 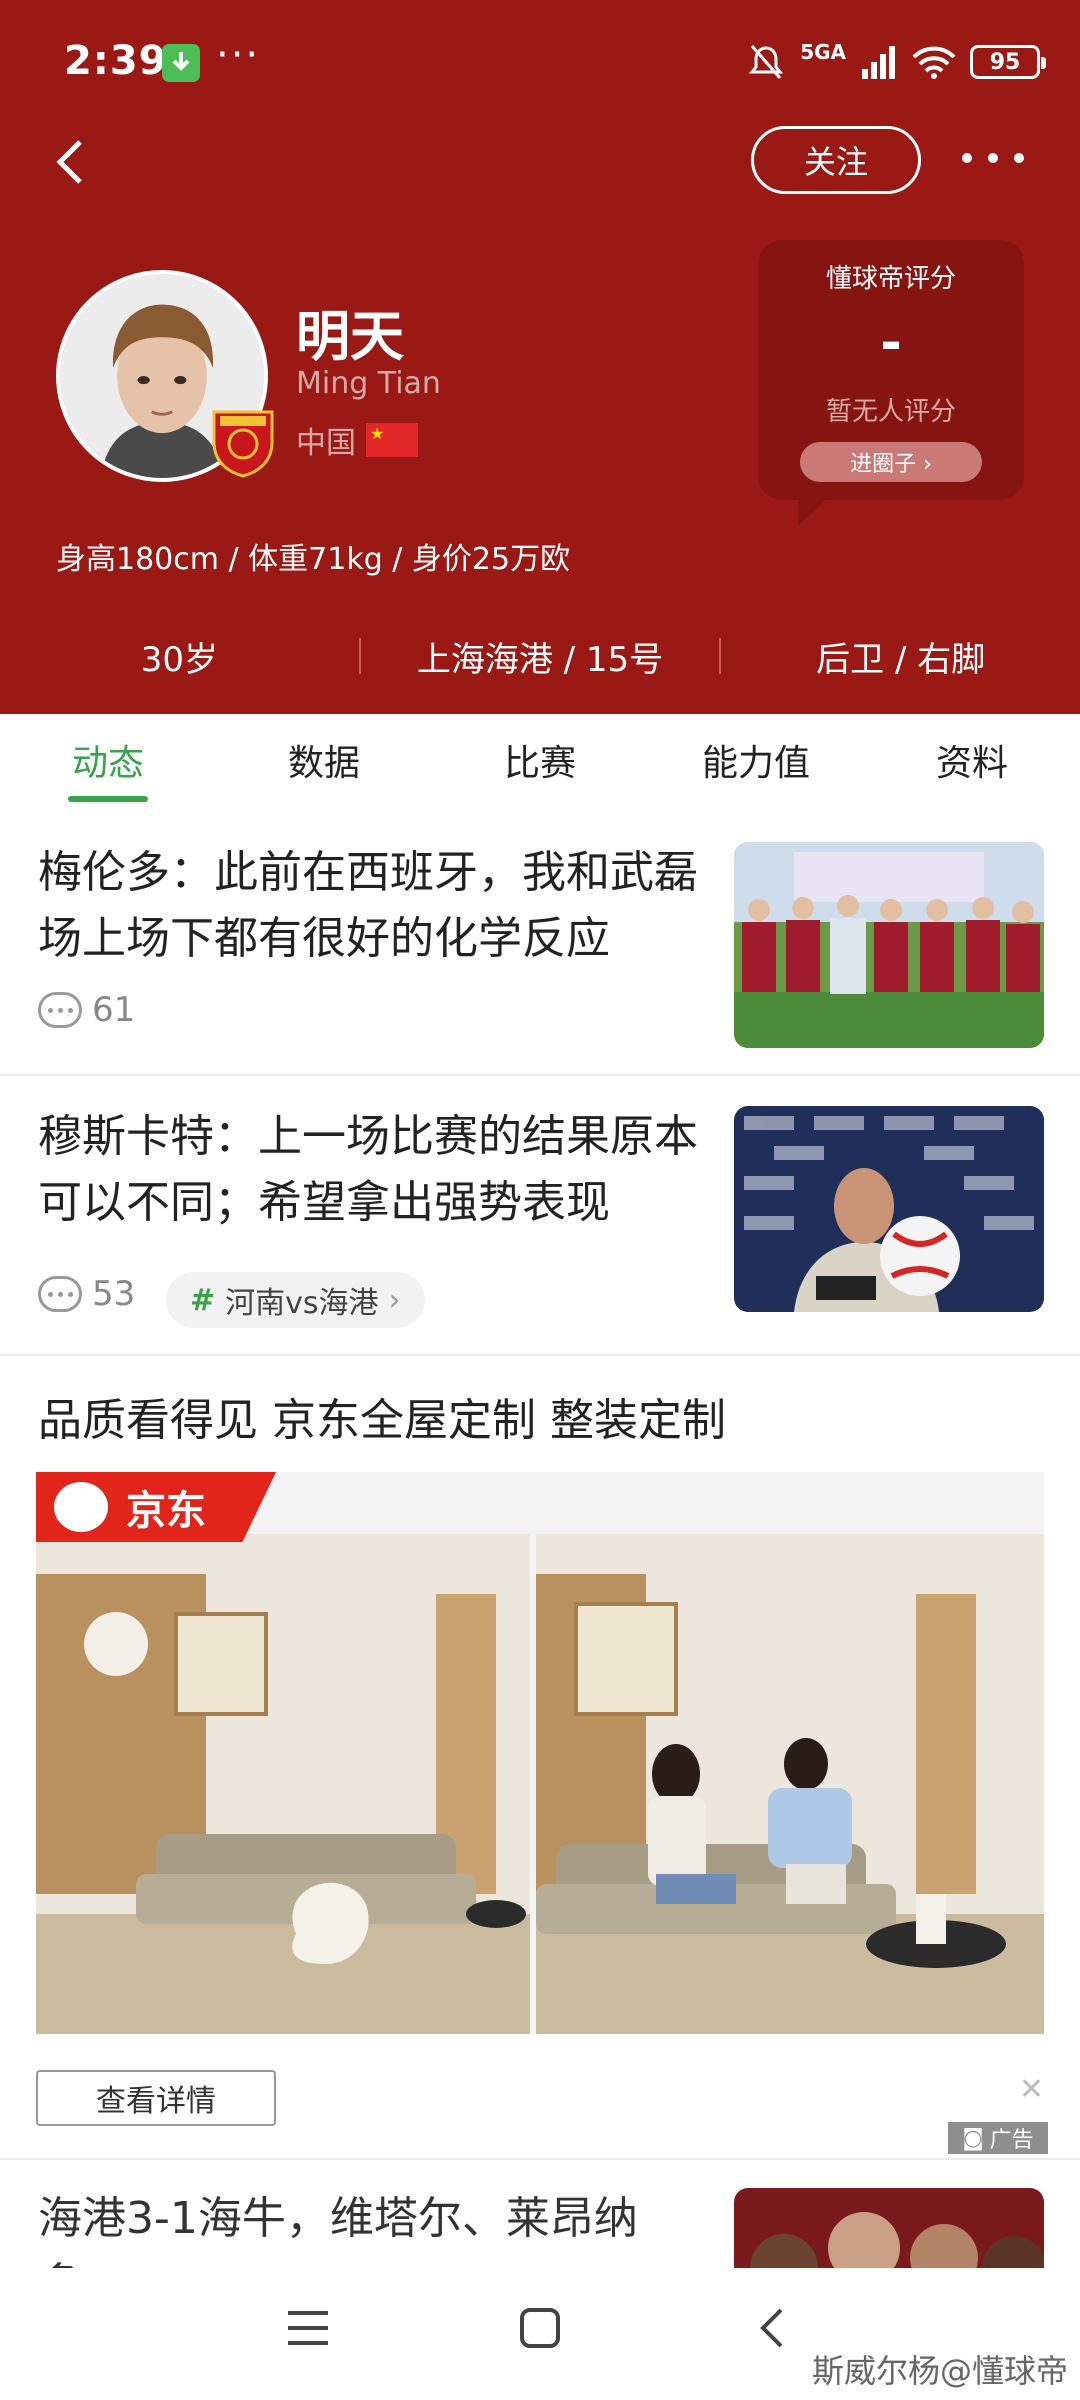 I want to click on wifi-icon, so click(x=934, y=62).